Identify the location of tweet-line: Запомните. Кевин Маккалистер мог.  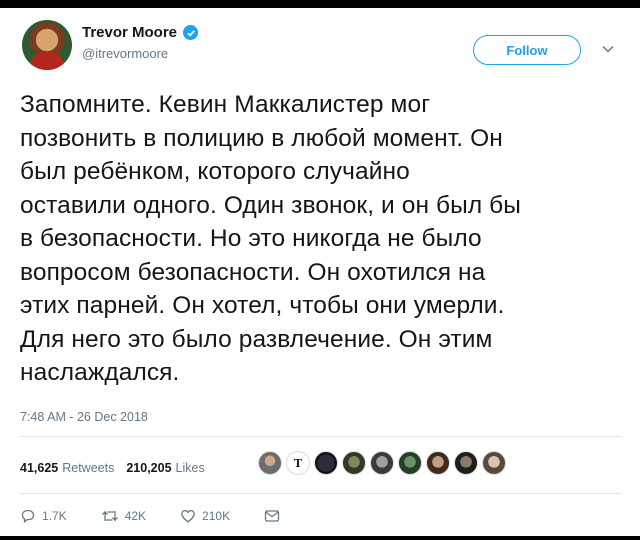
(225, 104).